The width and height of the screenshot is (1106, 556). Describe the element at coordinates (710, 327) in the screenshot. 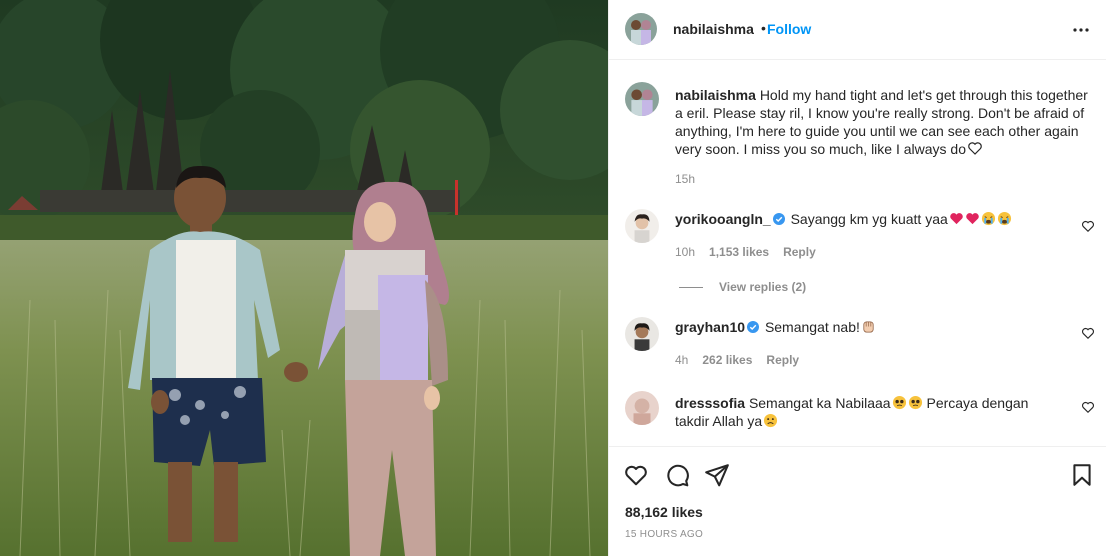

I see `comment-username: grayhan10` at that location.